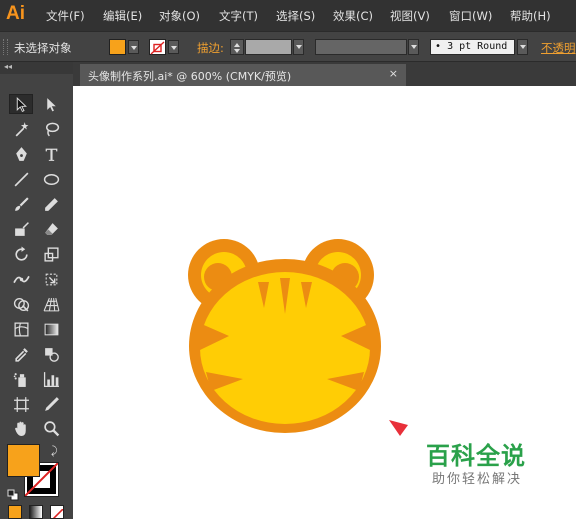 This screenshot has height=519, width=576. What do you see at coordinates (13, 493) in the screenshot?
I see `default-fill-stroke-icon` at bounding box center [13, 493].